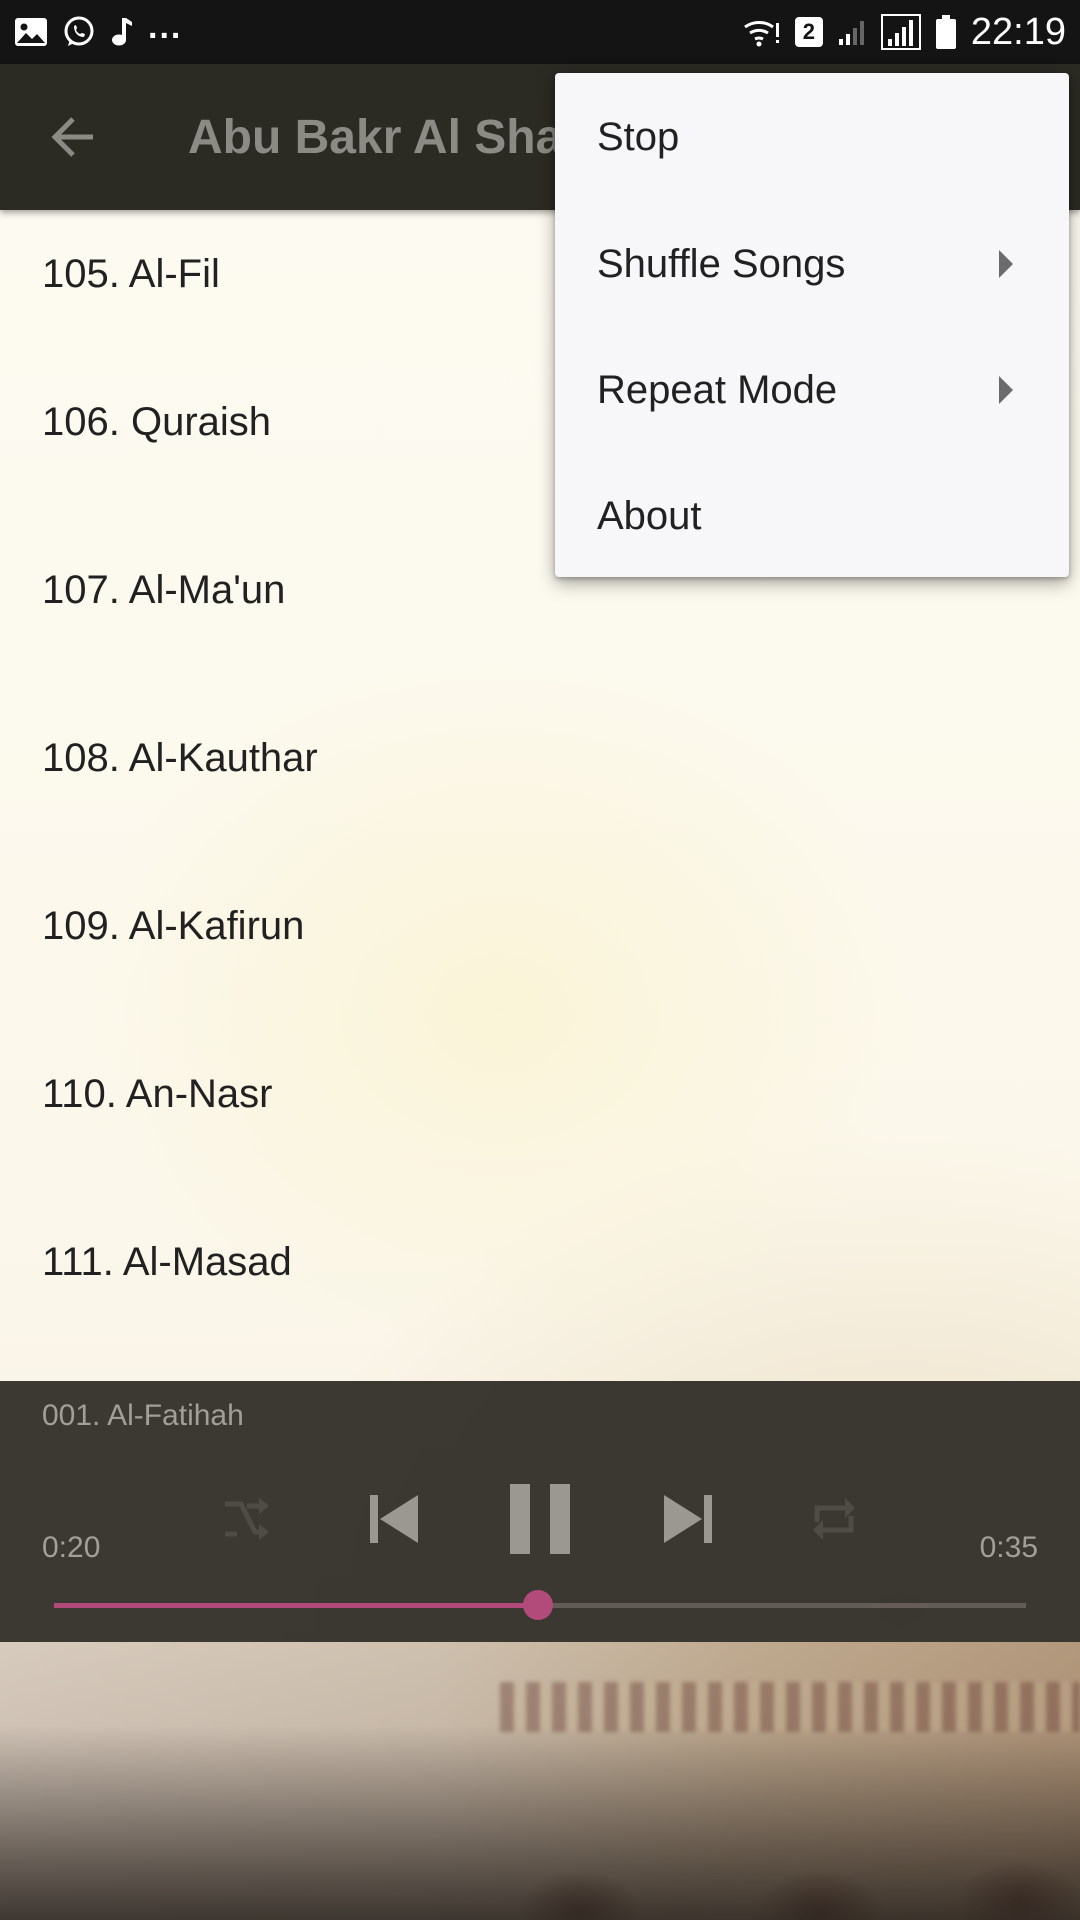  Describe the element at coordinates (1008, 1547) in the screenshot. I see `total-time: 0:35` at that location.